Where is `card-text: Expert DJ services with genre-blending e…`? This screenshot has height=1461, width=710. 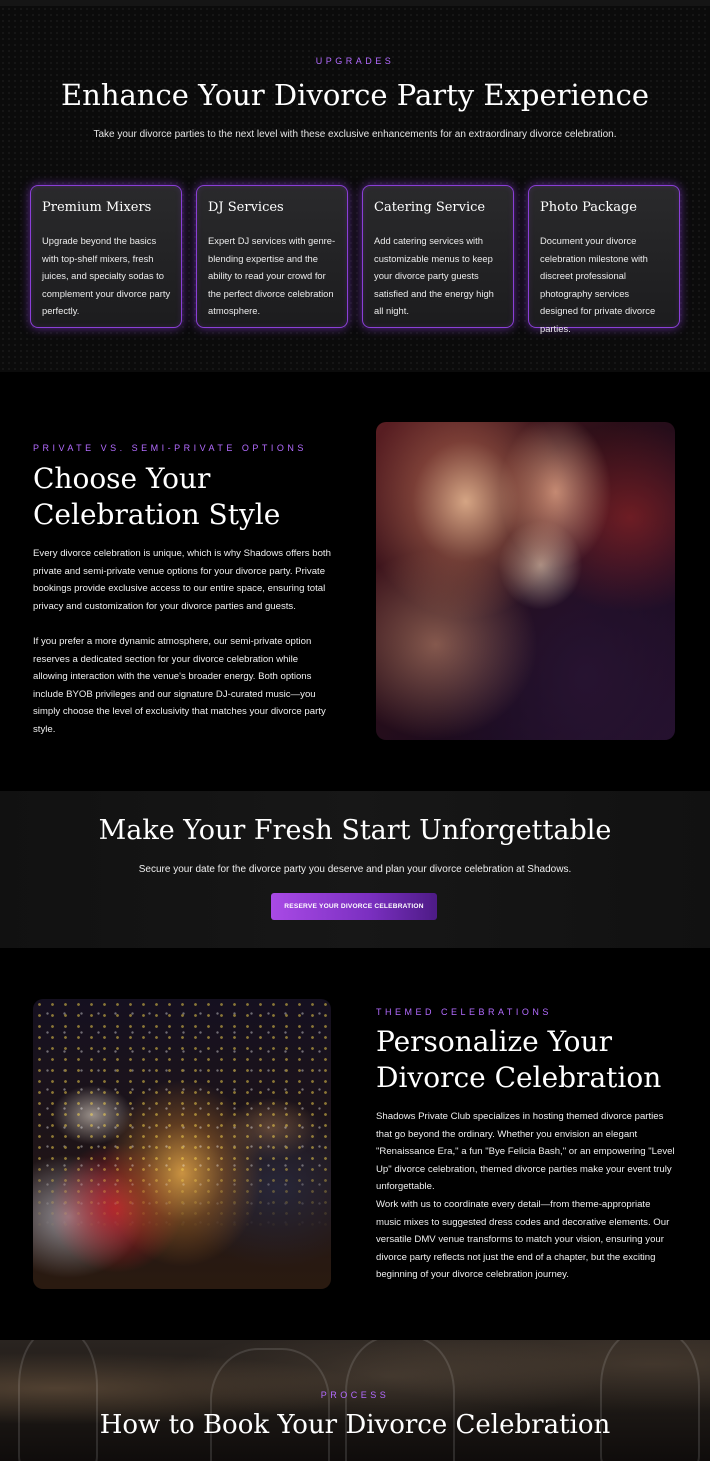
card-text: Expert DJ services with genre-blending e… is located at coordinates (272, 275).